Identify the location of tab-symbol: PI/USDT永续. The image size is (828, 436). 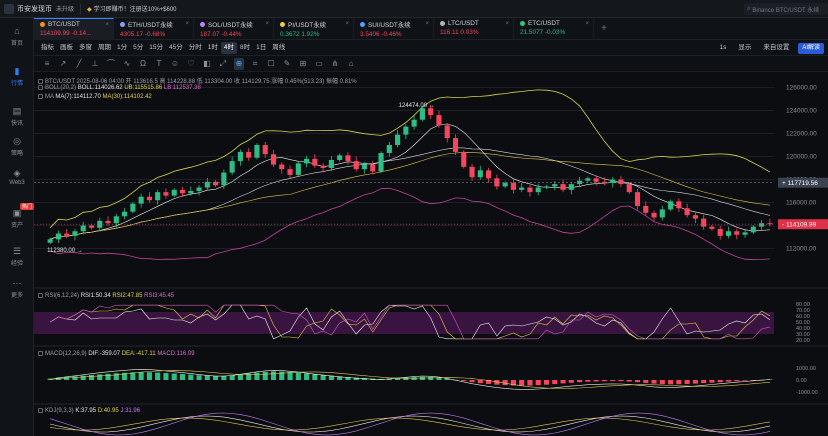
(307, 25).